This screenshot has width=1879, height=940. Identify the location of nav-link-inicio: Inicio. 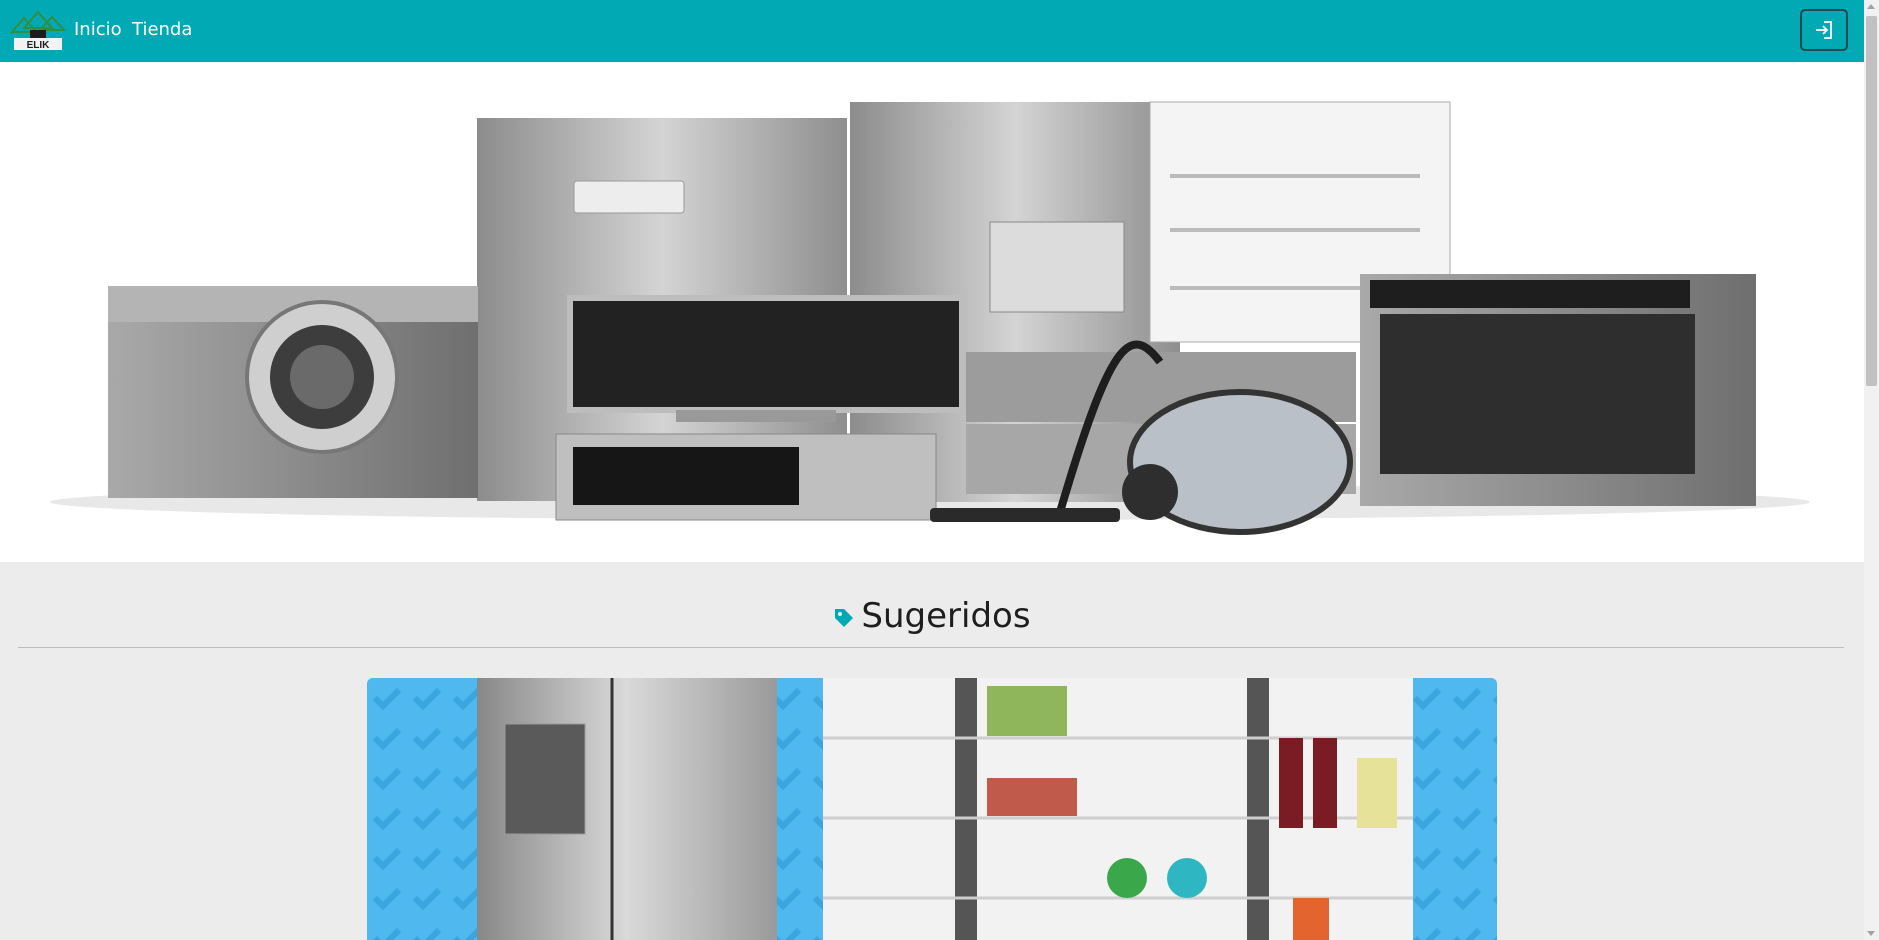
(98, 29).